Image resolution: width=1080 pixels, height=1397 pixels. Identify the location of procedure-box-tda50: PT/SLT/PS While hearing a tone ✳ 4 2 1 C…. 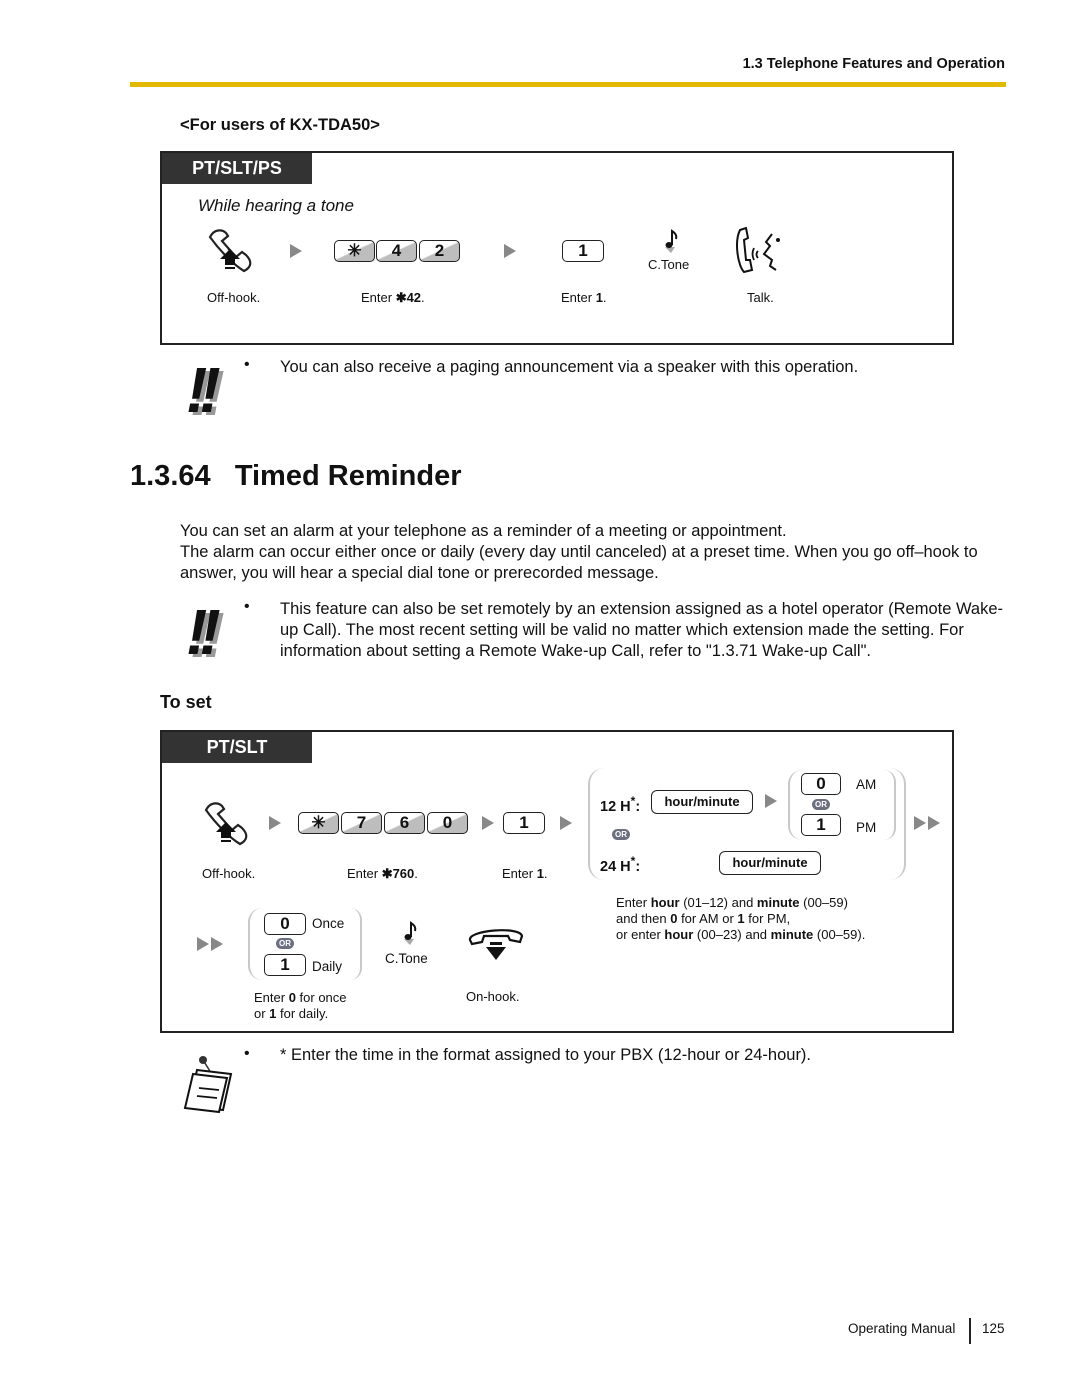
(557, 248).